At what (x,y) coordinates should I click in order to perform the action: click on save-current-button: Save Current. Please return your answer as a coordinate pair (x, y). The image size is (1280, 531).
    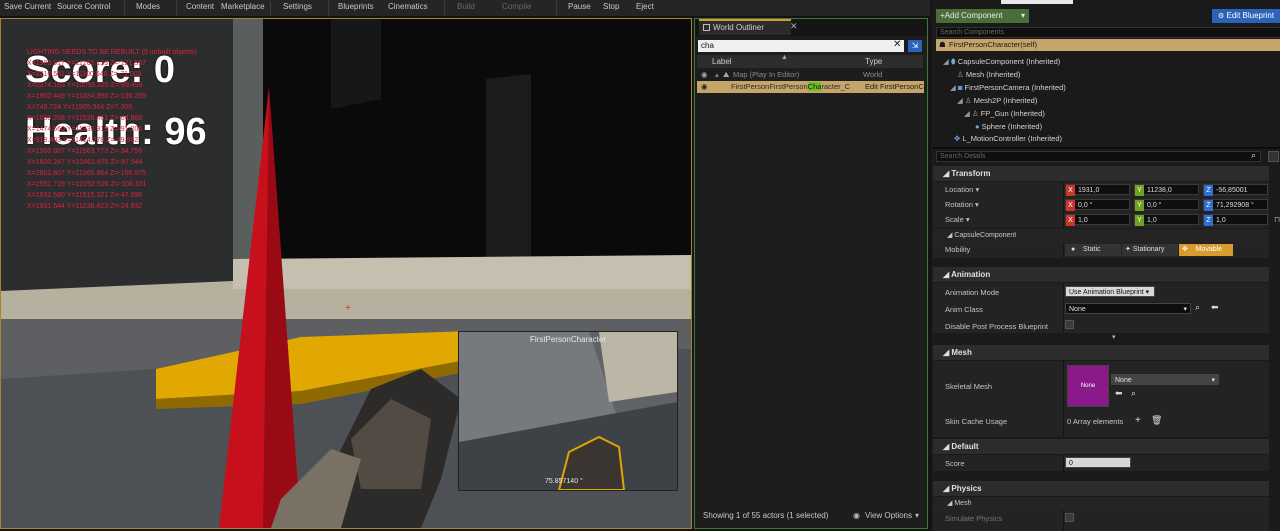
    Looking at the image, I should click on (27, 6).